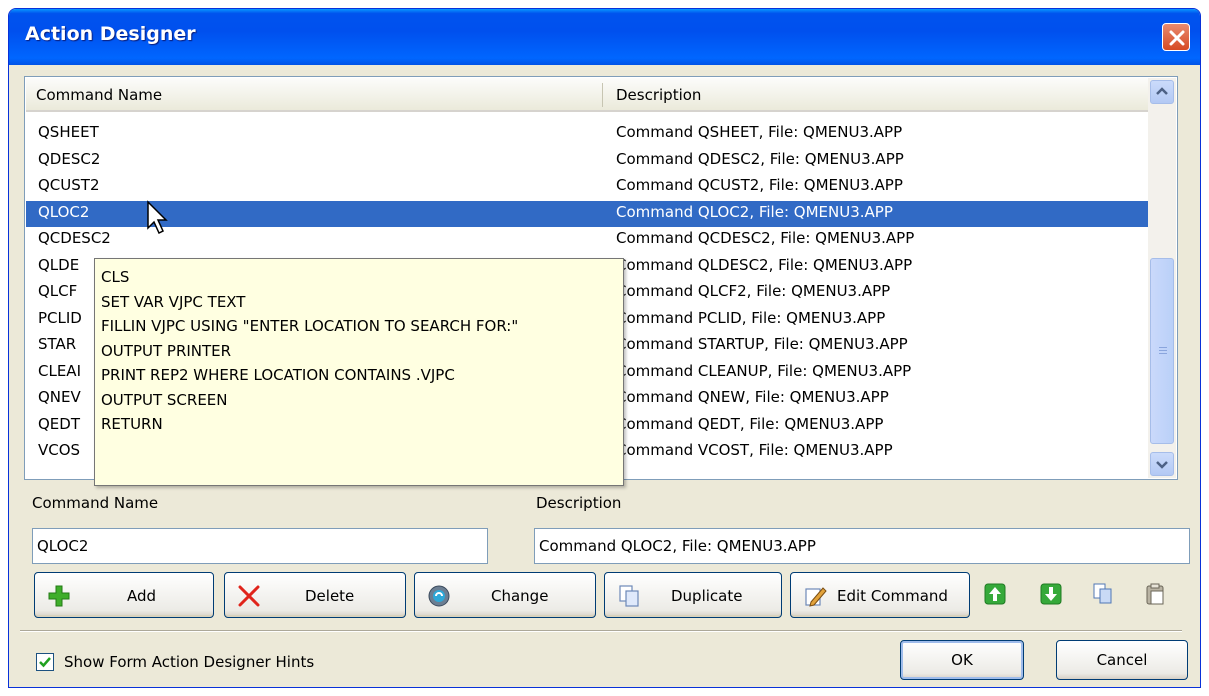 This screenshot has width=1209, height=696. I want to click on cancel-button-label: Cancel, so click(1122, 660).